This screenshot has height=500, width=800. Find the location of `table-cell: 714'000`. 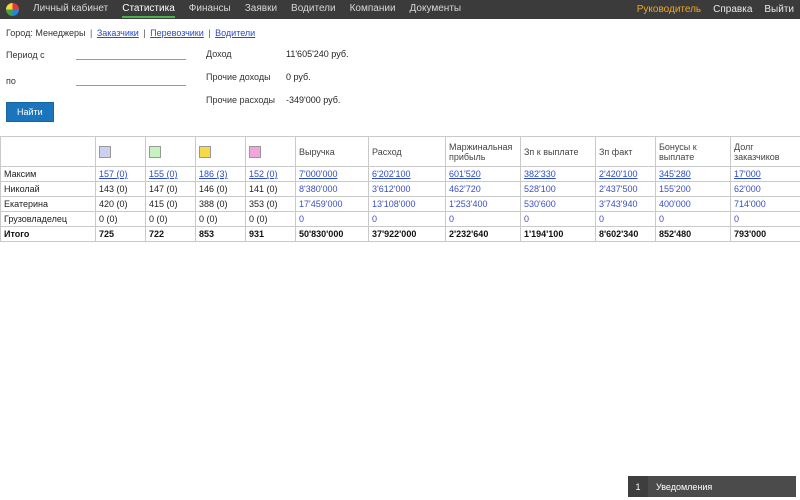

table-cell: 714'000 is located at coordinates (765, 204).